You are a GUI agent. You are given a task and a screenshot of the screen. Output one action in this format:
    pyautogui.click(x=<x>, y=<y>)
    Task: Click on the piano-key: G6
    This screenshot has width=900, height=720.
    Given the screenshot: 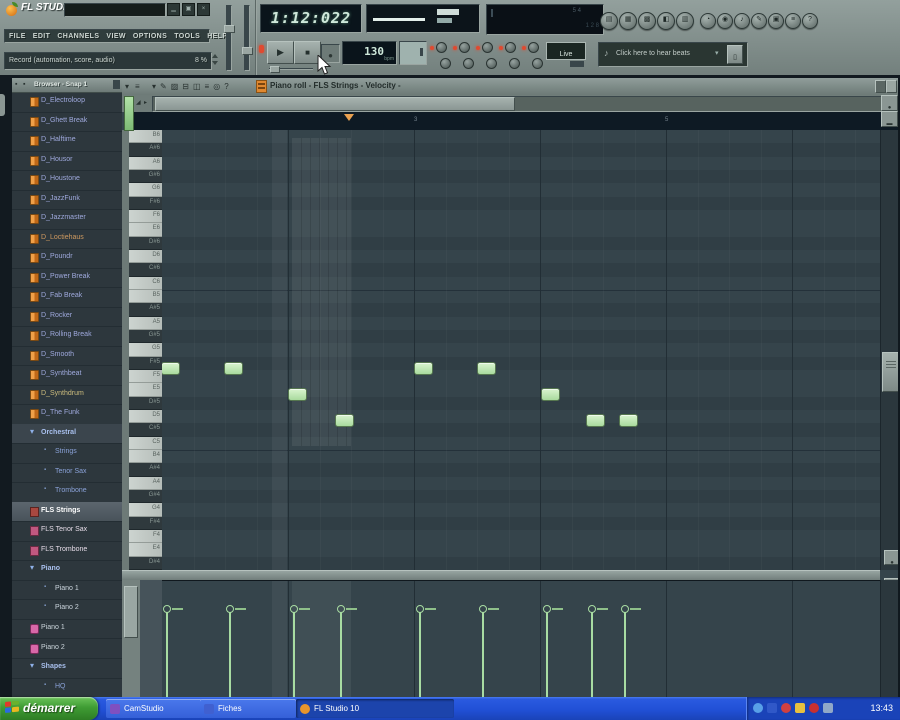 What is the action you would take?
    pyautogui.click(x=145, y=190)
    